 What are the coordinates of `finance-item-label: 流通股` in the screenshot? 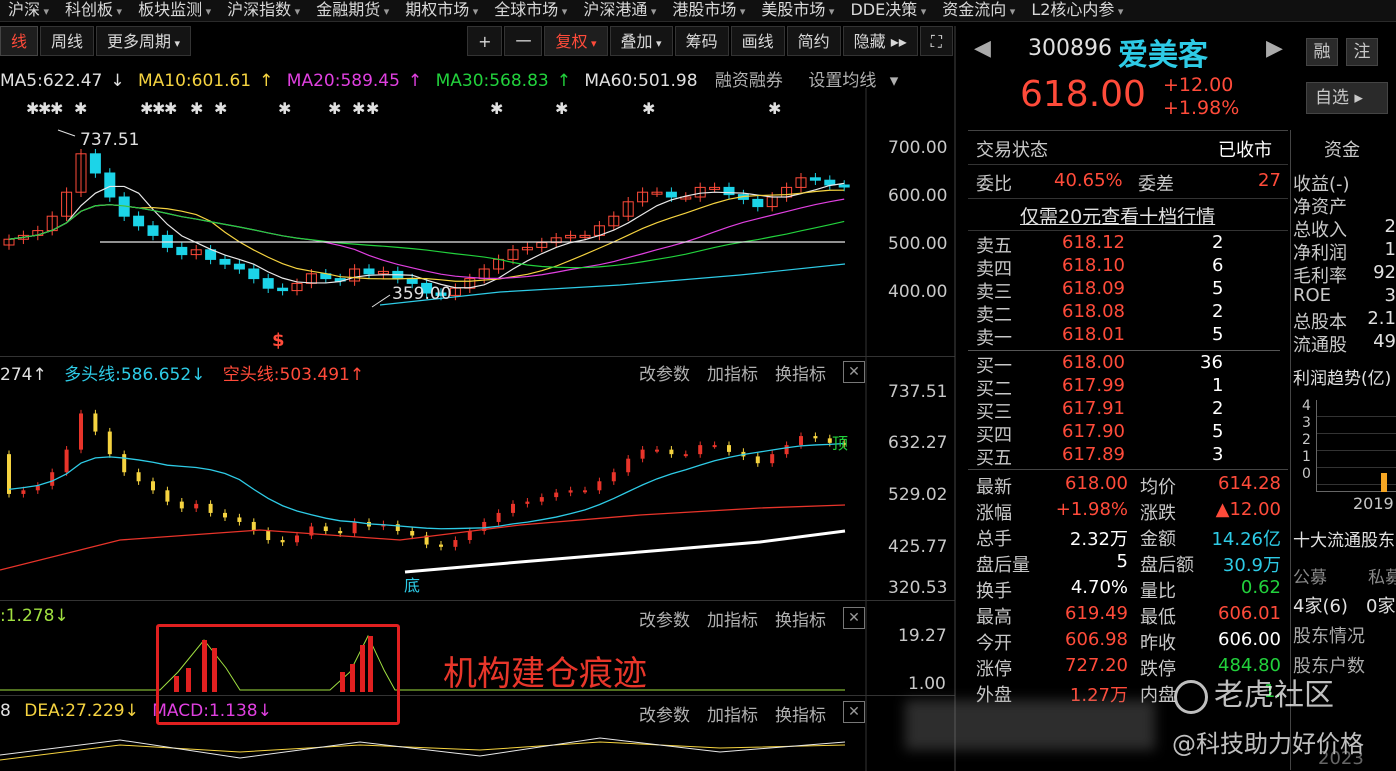 It's located at (1320, 345).